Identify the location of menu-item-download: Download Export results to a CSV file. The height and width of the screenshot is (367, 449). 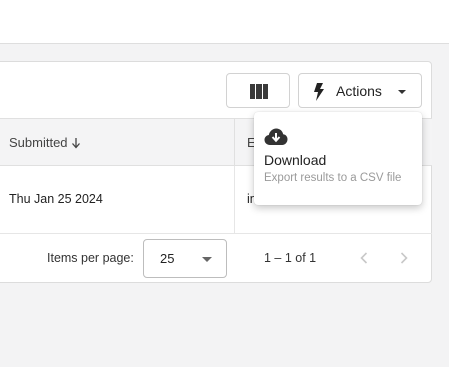
(338, 158).